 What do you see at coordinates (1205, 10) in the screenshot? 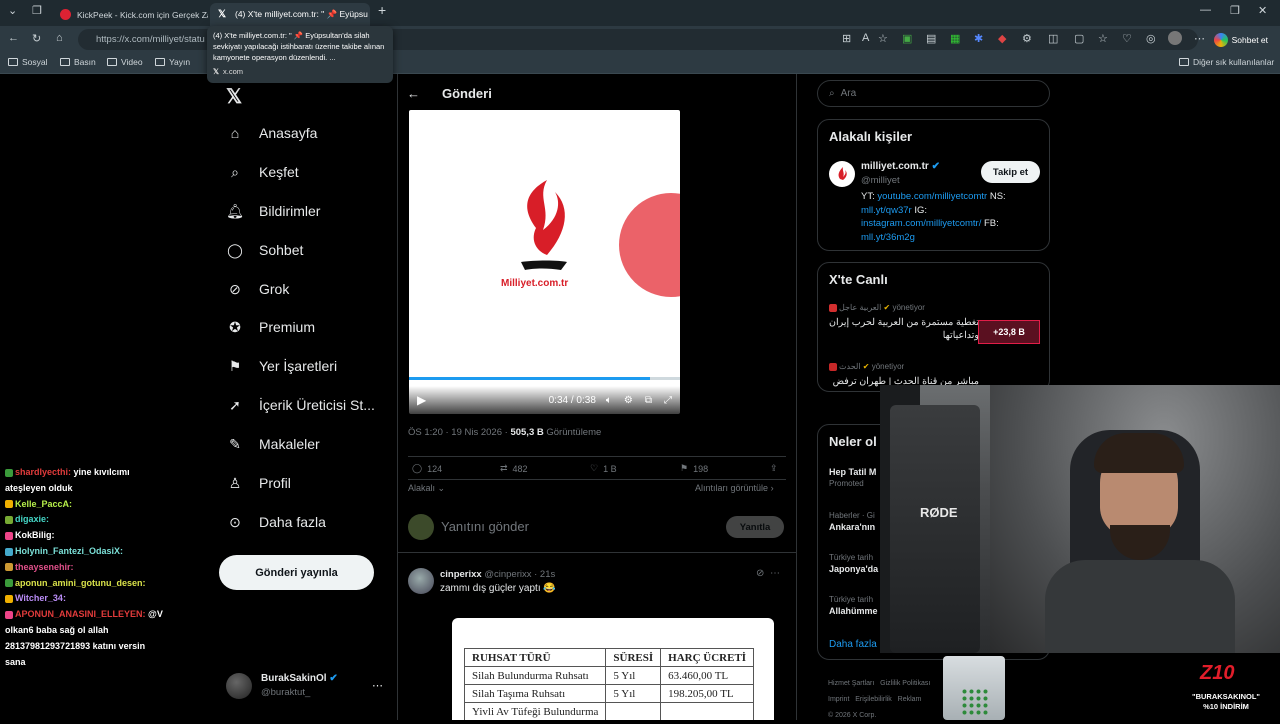
I see `minimize-icon: —` at bounding box center [1205, 10].